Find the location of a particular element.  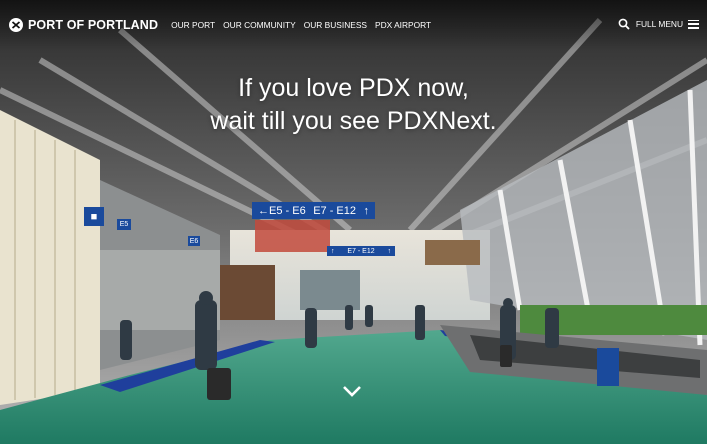

gate-e5-label: E5 is located at coordinates (124, 224).